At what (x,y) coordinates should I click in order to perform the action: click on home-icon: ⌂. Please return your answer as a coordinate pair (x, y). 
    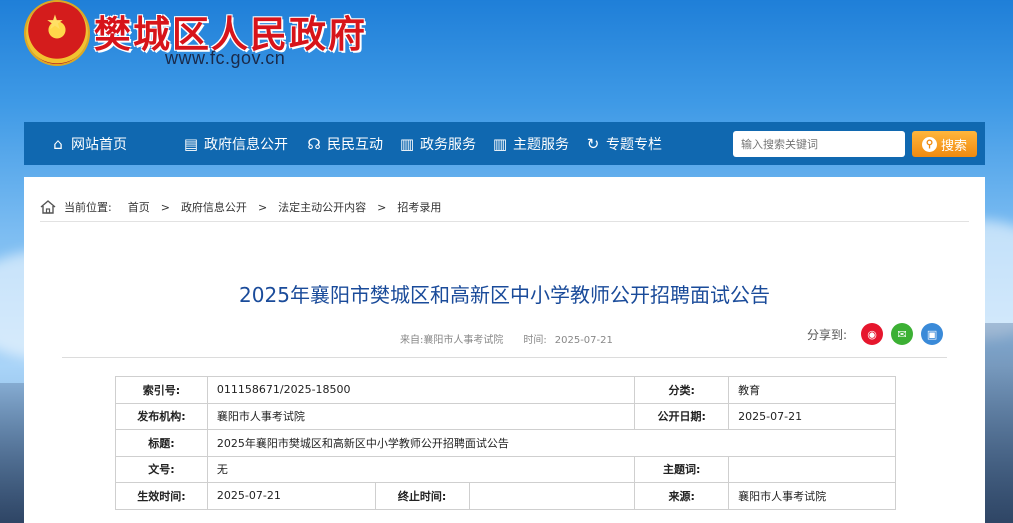
    Looking at the image, I should click on (58, 143).